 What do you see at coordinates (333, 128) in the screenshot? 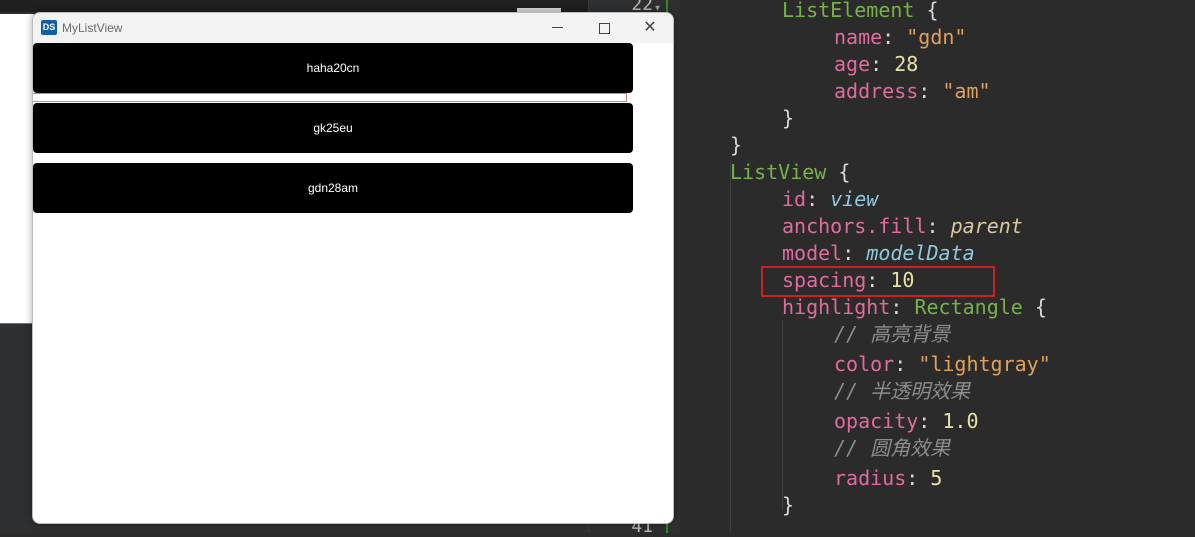
I see `list-item: gk25eu` at bounding box center [333, 128].